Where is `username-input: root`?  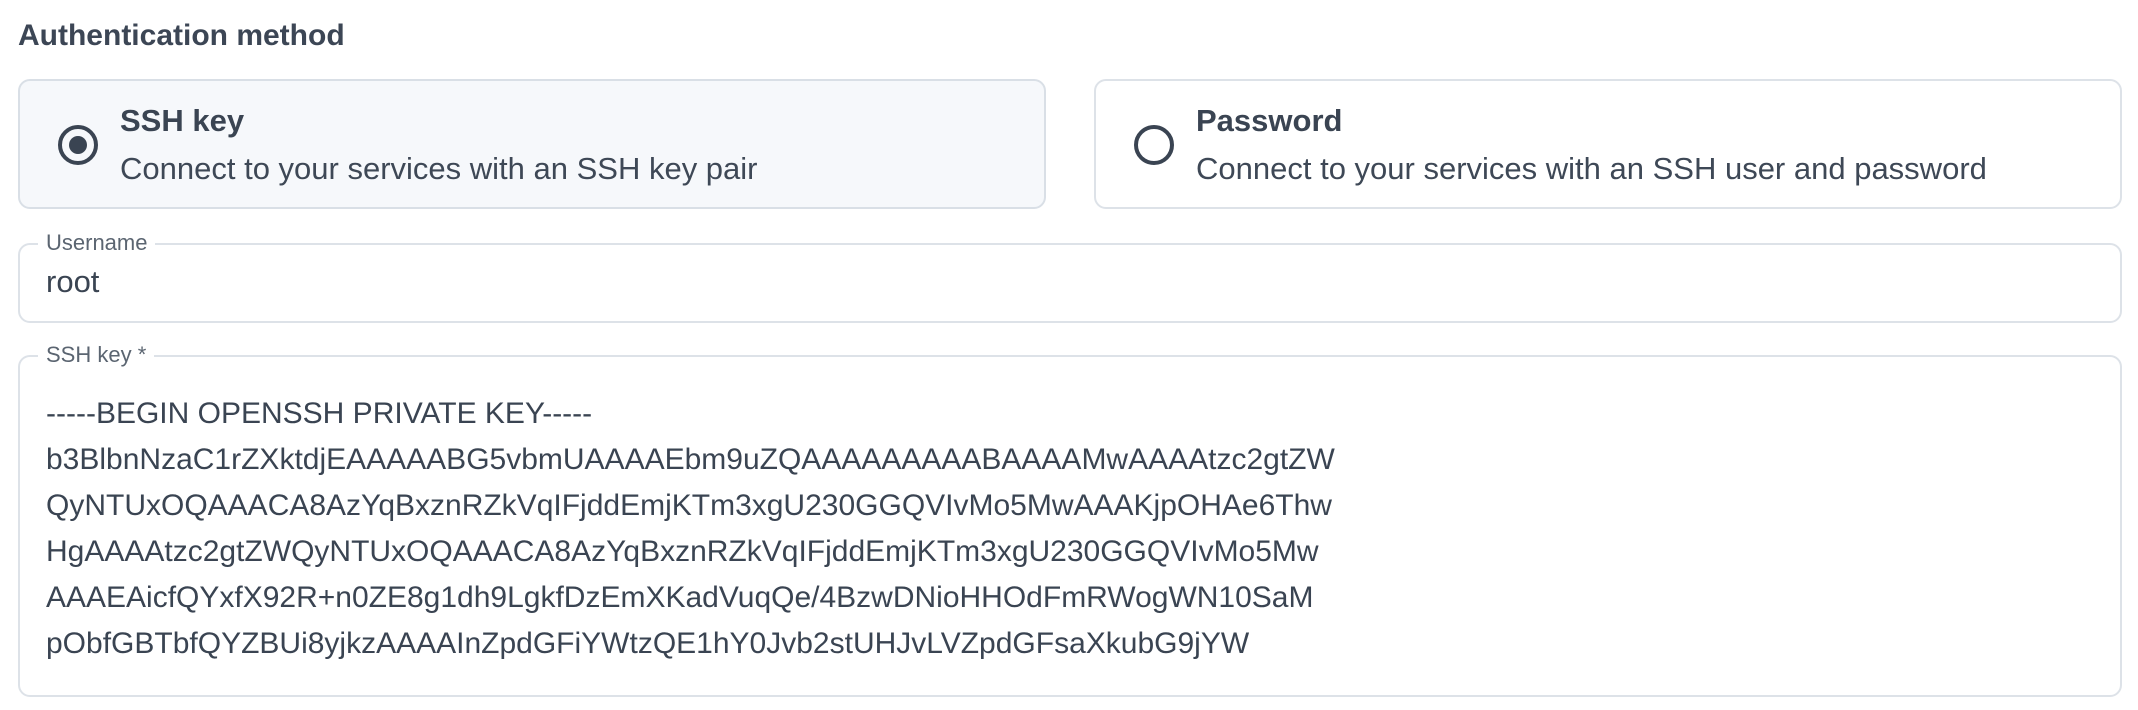
username-input: root is located at coordinates (72, 282).